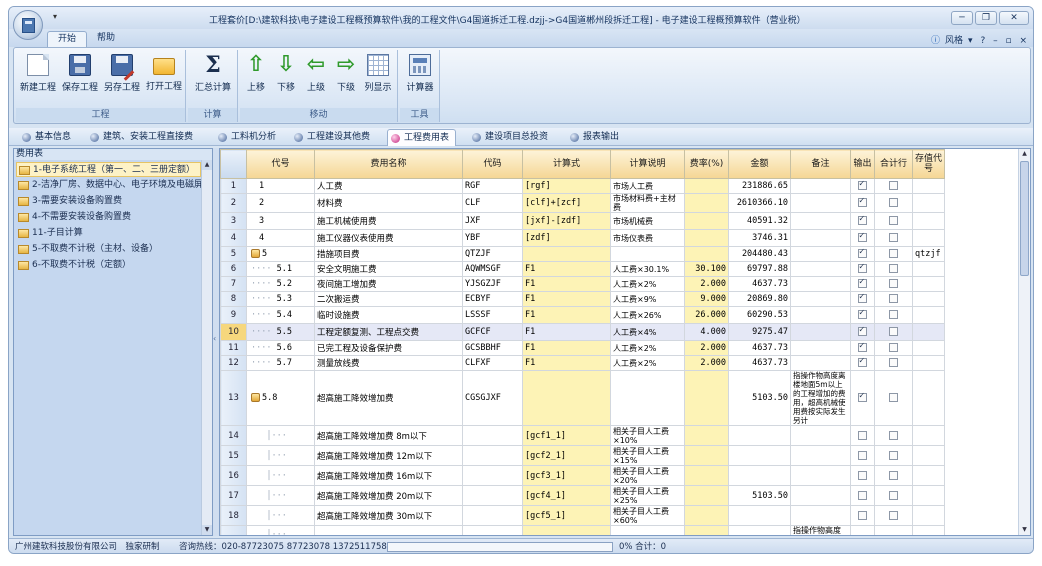  I want to click on fee-name-cell: 措施项目费, so click(388, 254).